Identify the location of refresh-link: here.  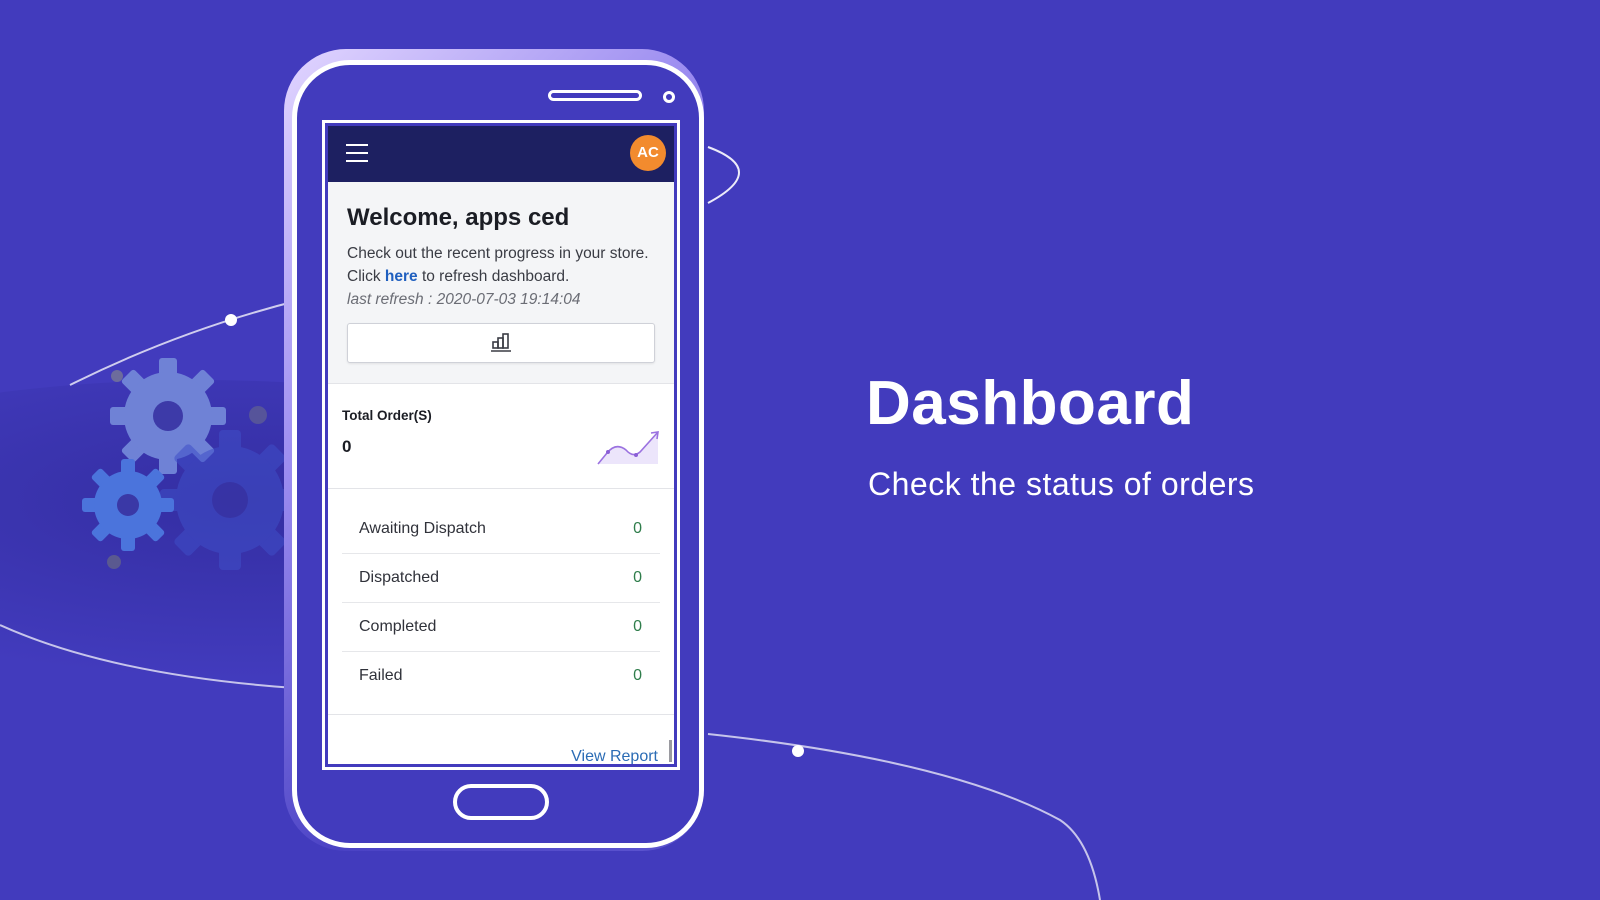
(401, 276).